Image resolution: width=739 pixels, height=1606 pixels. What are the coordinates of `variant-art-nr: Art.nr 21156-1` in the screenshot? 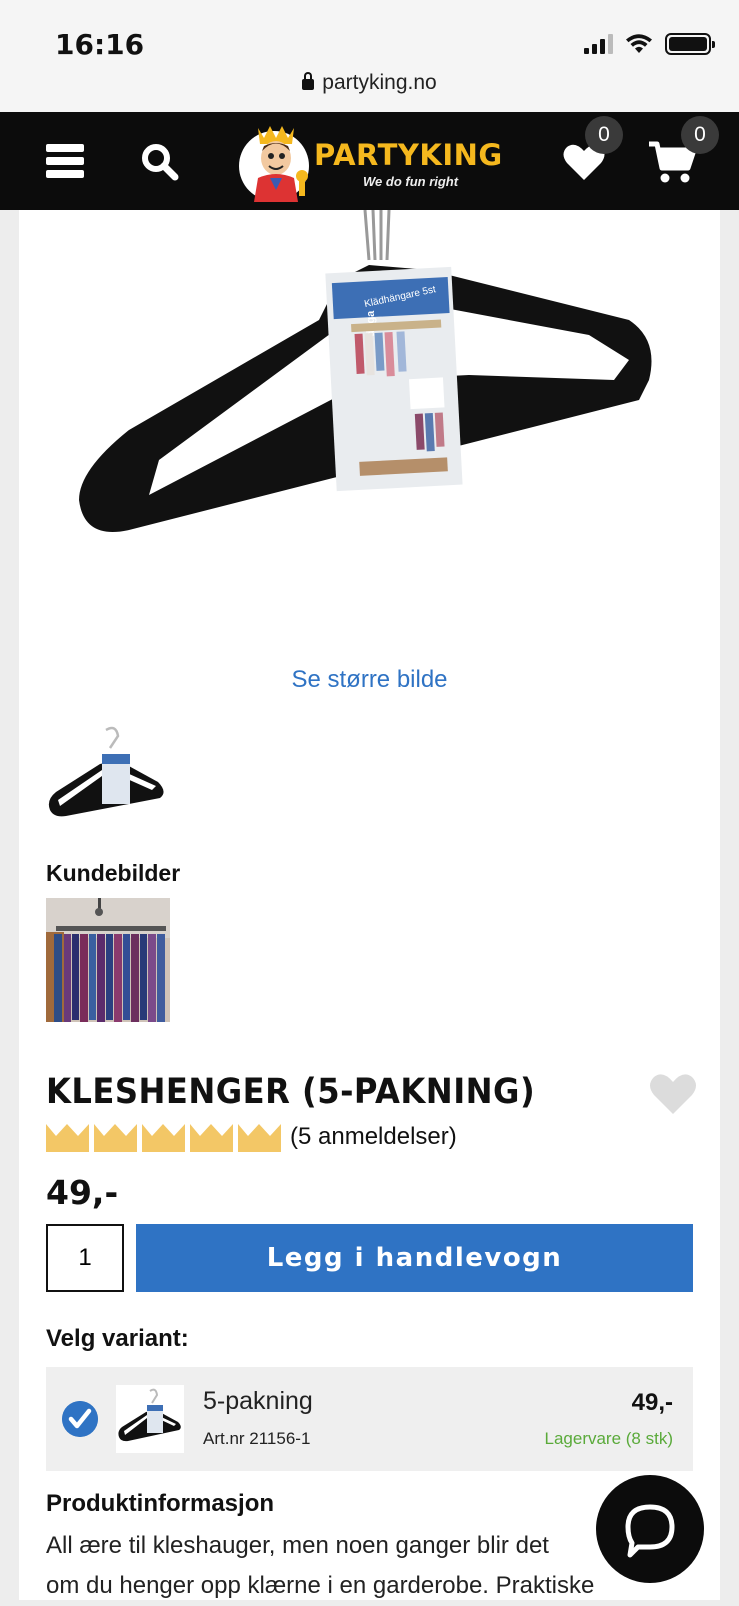 It's located at (257, 1438).